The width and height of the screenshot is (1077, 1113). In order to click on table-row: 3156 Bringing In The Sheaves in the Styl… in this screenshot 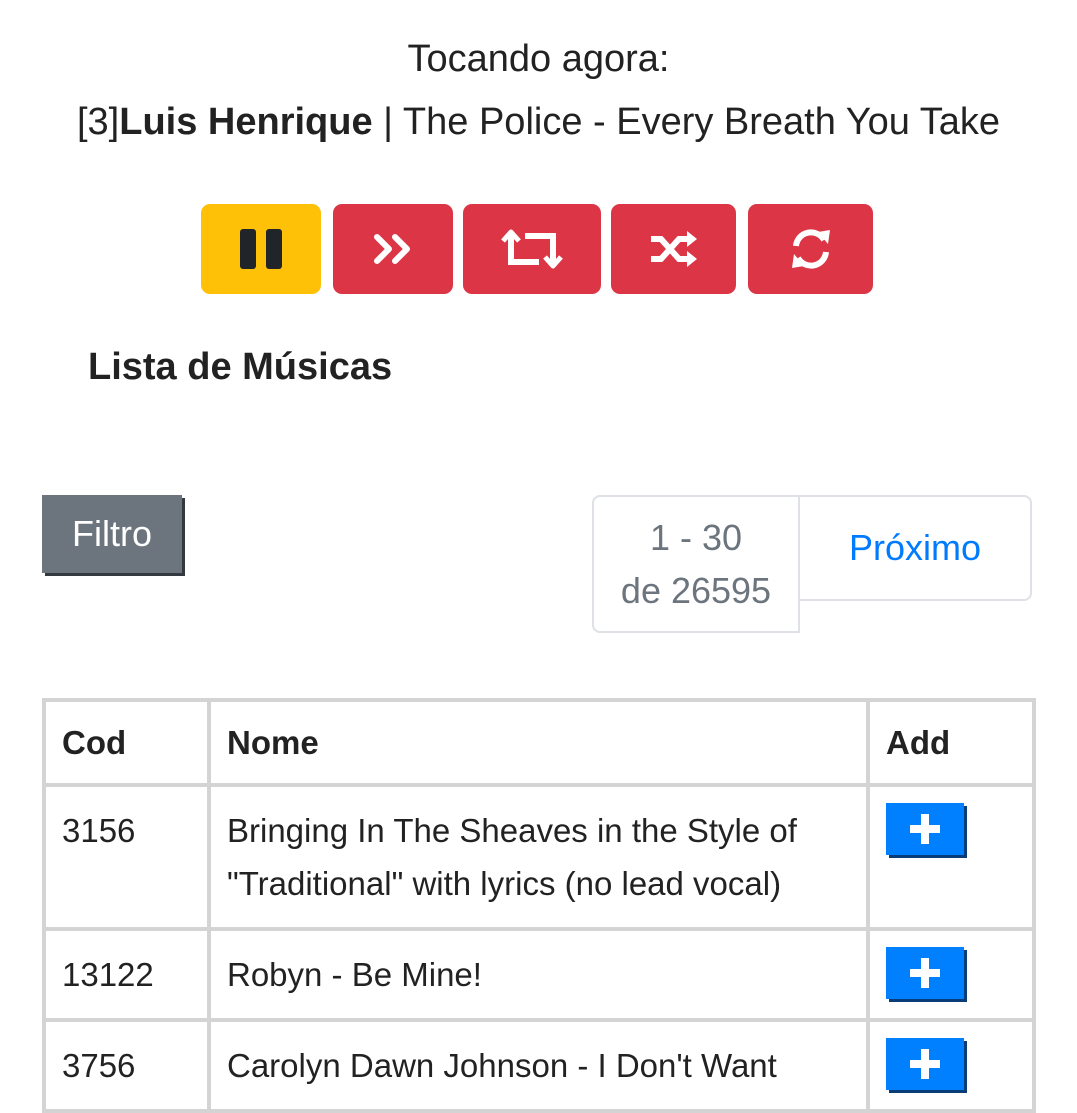, I will do `click(539, 857)`.